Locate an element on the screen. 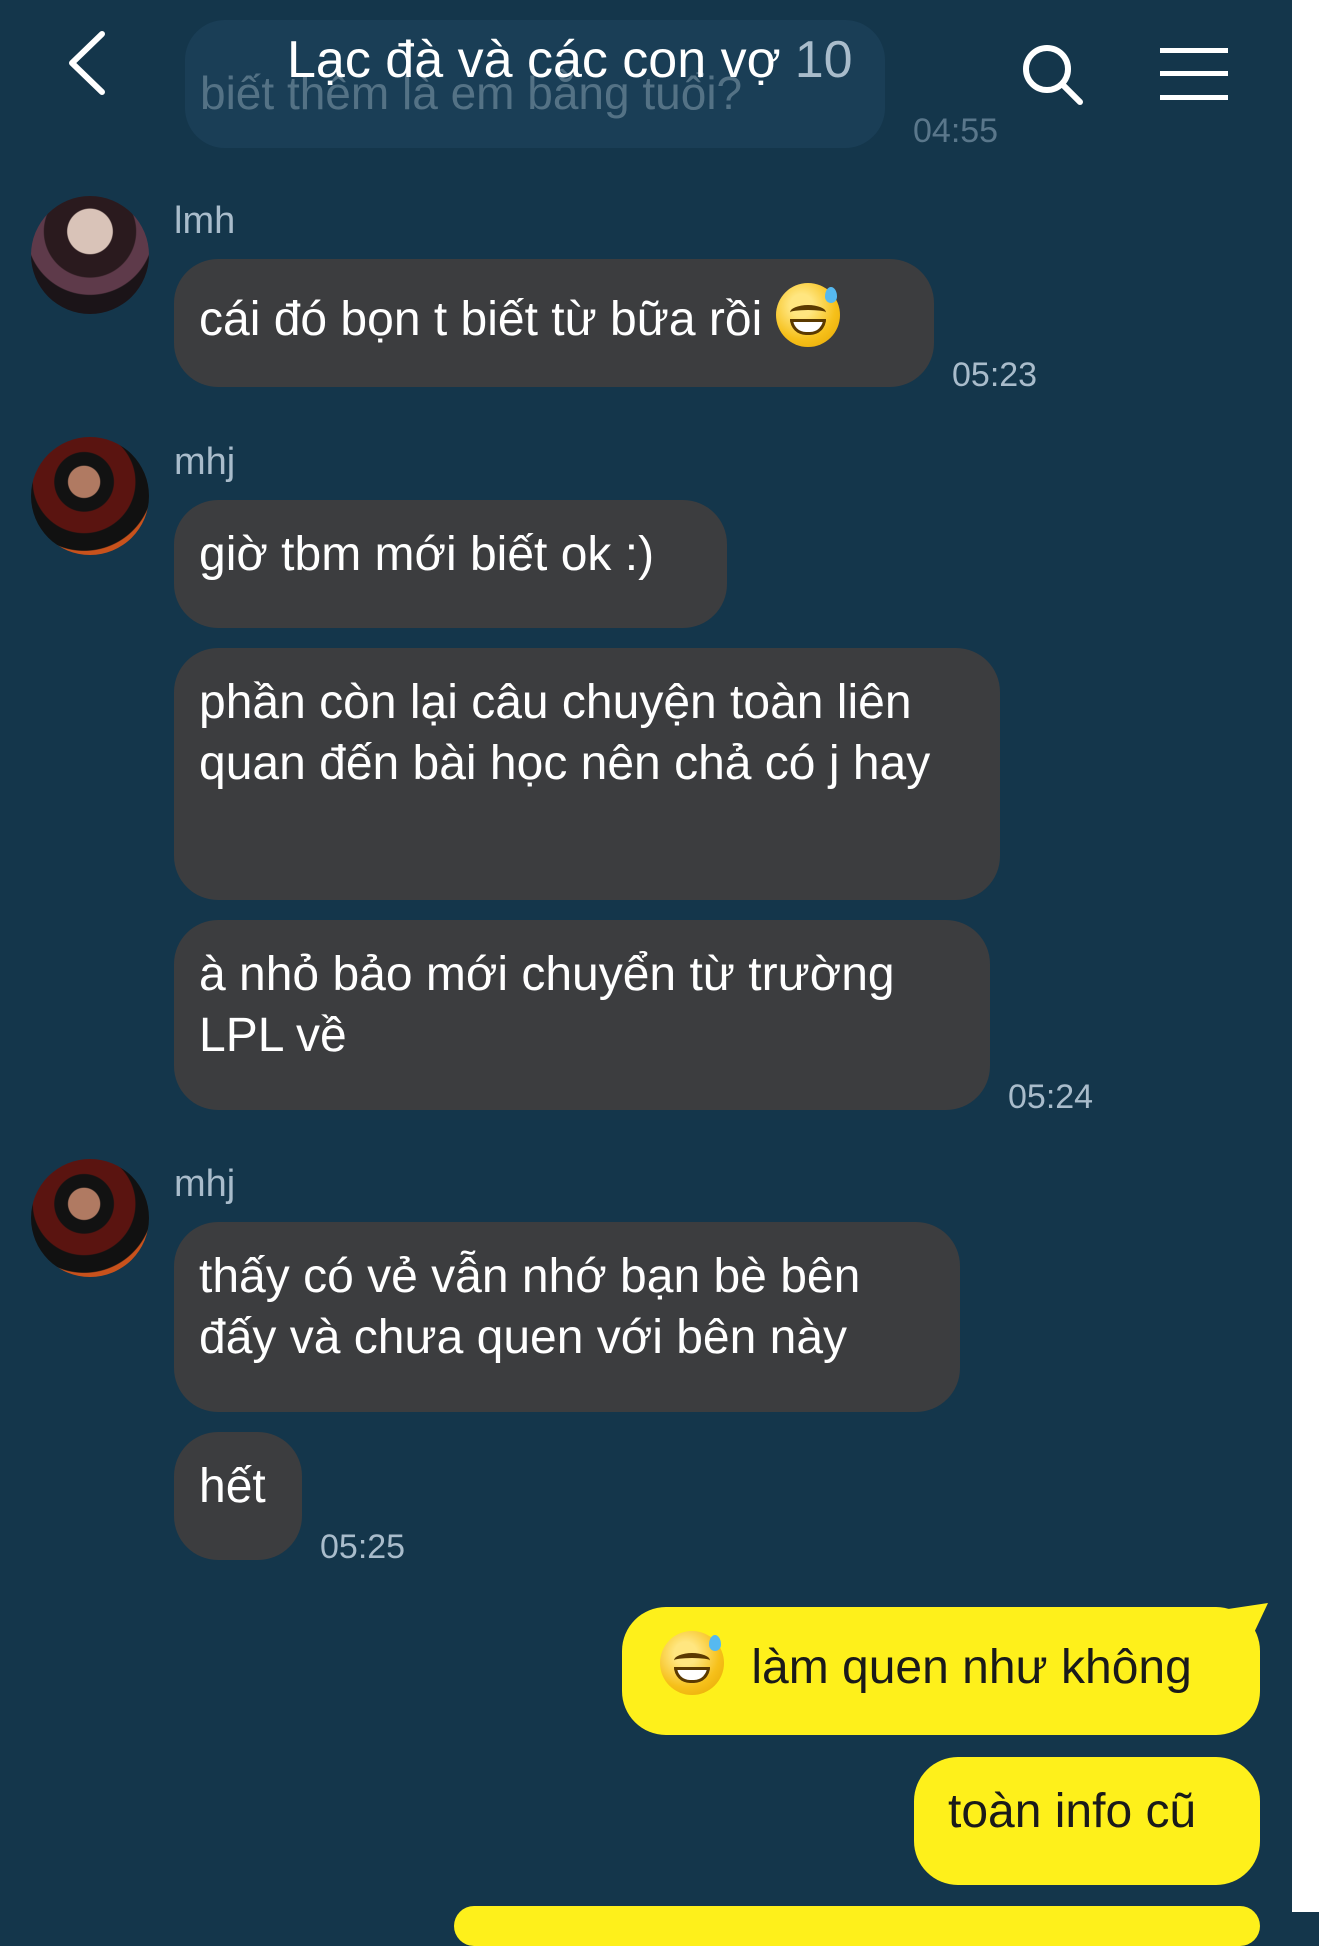 The image size is (1319, 1946). my-message-bubble: toàn info cũ is located at coordinates (1087, 1821).